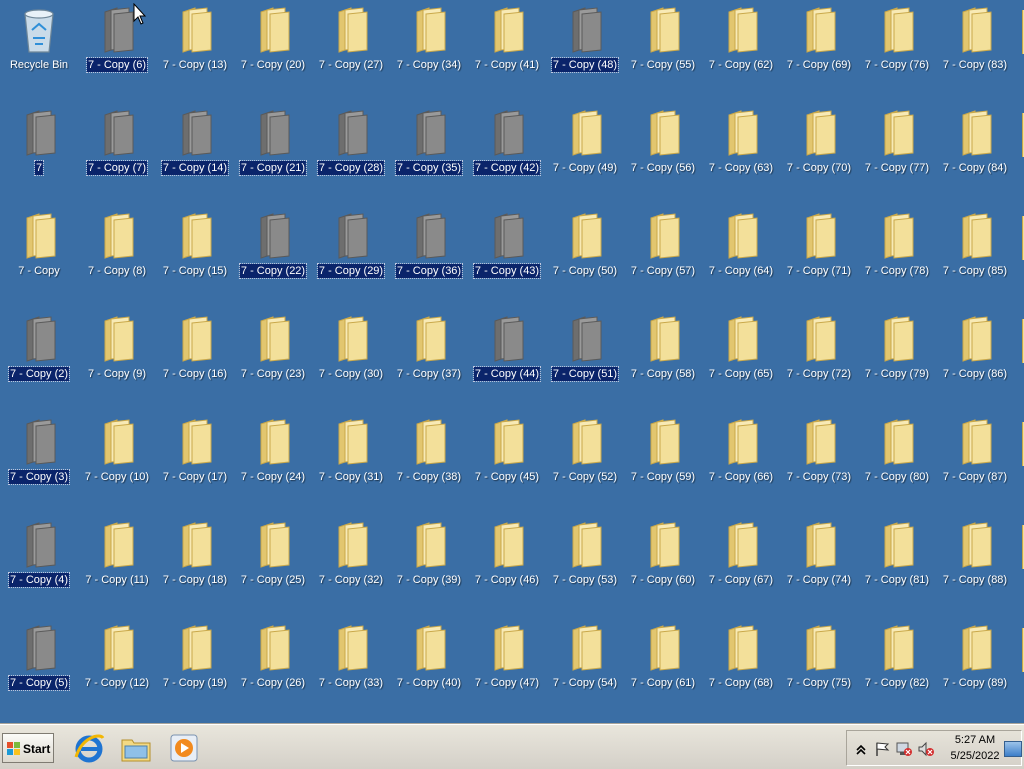  Describe the element at coordinates (741, 256) in the screenshot. I see `folder-desktop-icon: 7 - Copy (64)` at that location.